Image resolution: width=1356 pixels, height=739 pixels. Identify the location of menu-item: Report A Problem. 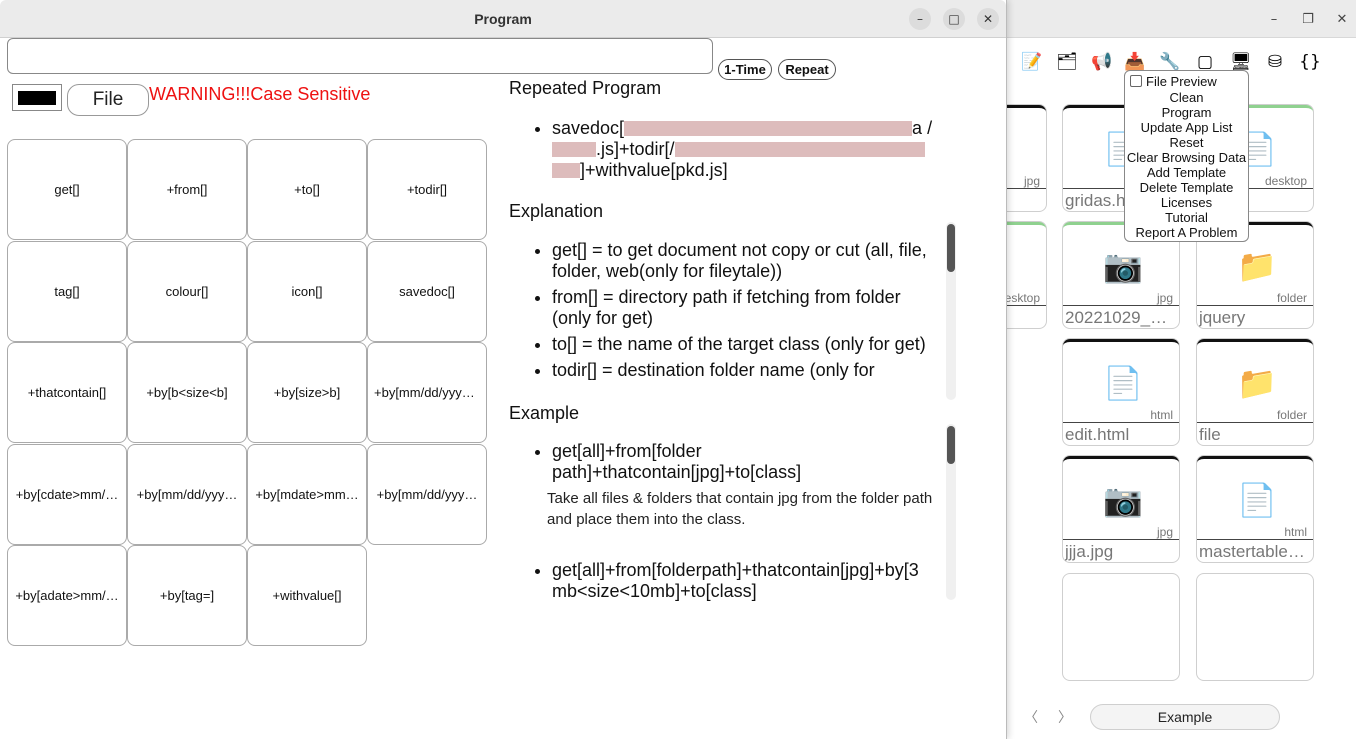
(1186, 232).